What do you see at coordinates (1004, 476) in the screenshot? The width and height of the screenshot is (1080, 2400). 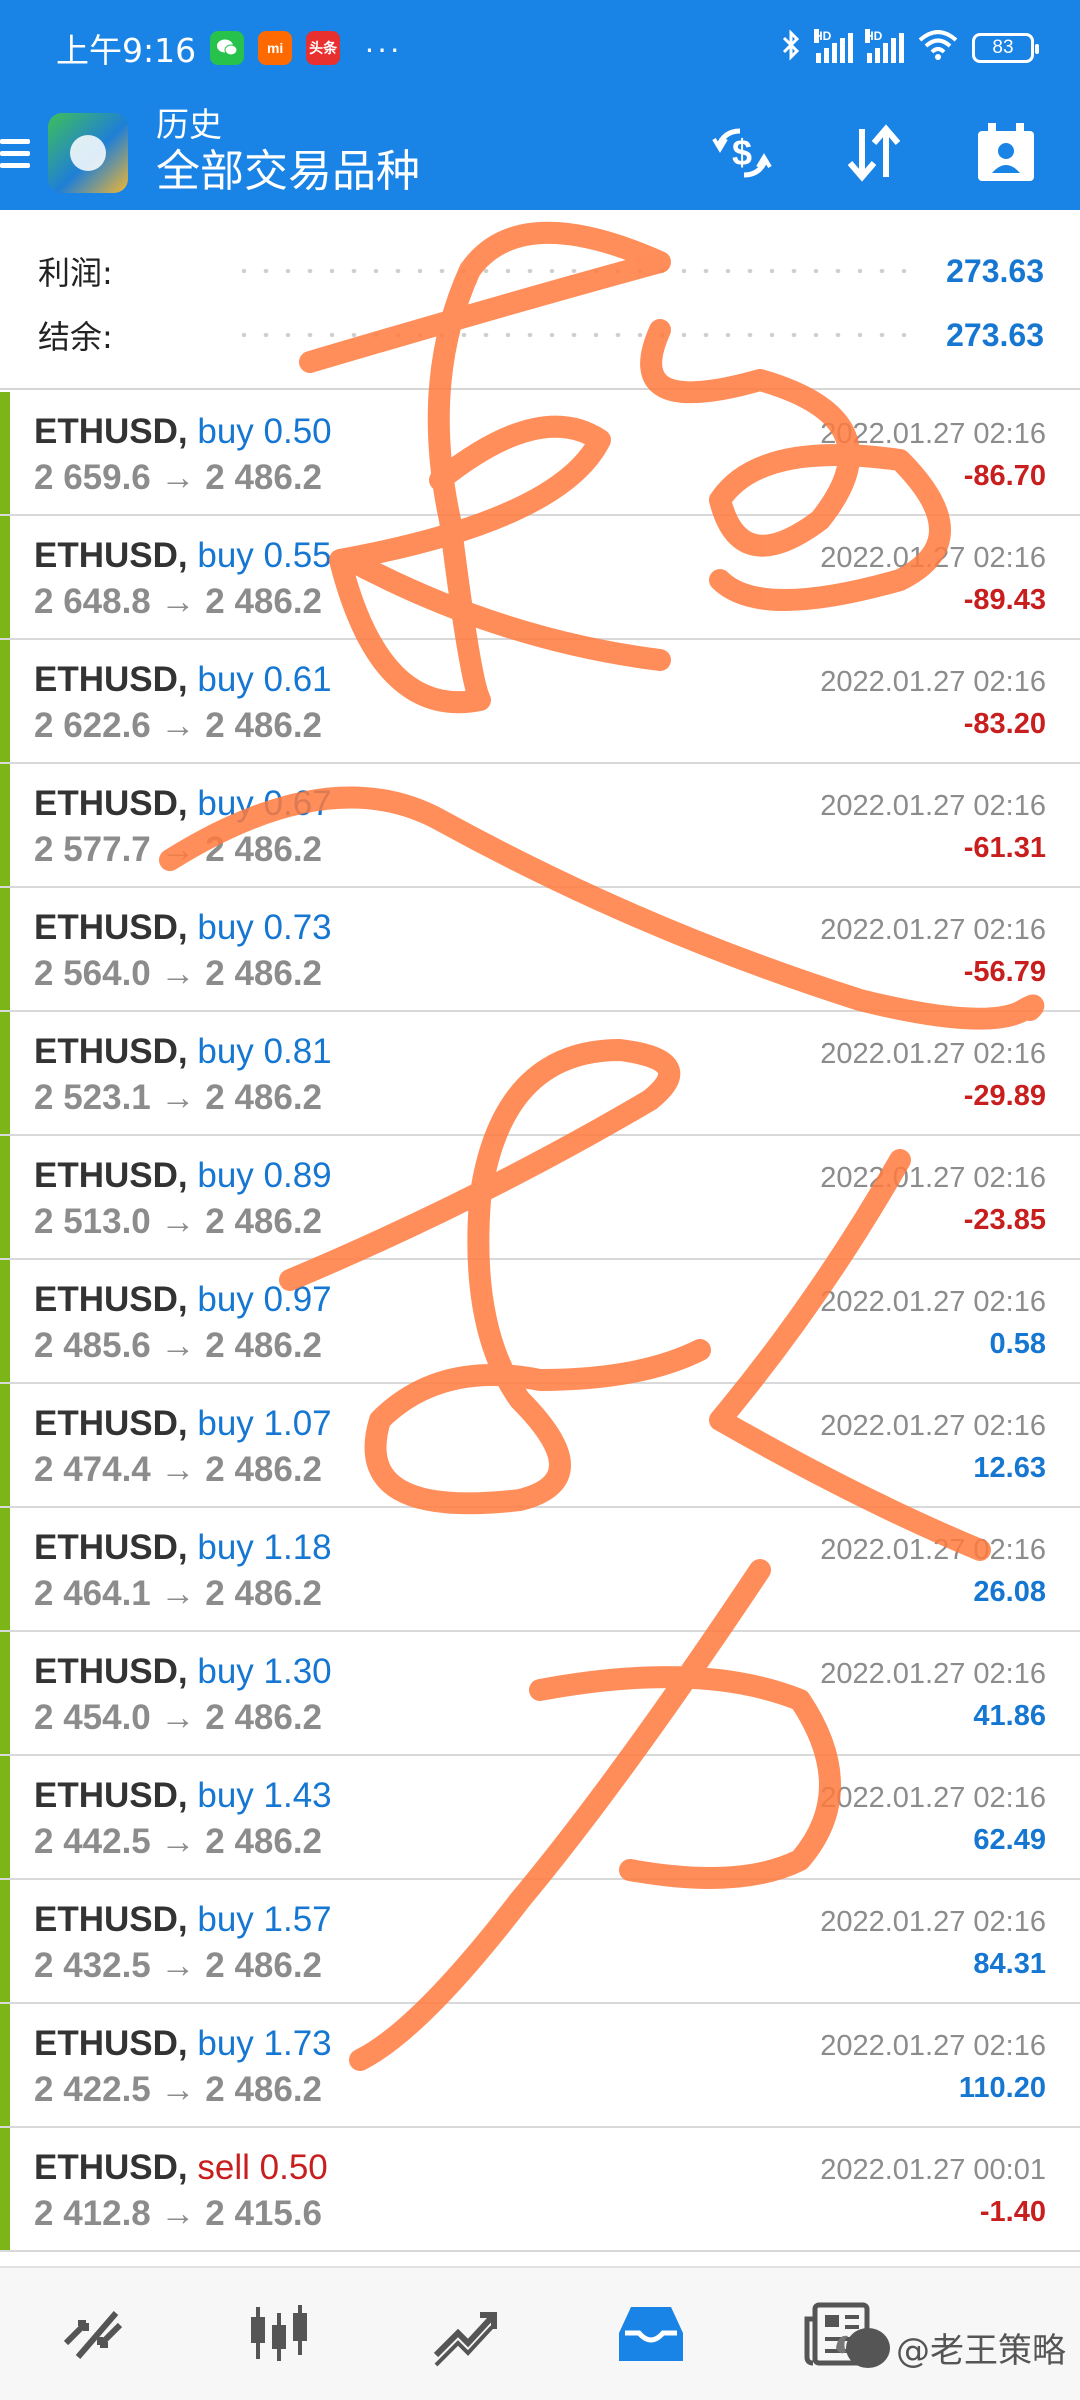 I see `trade-profit: -86.70` at bounding box center [1004, 476].